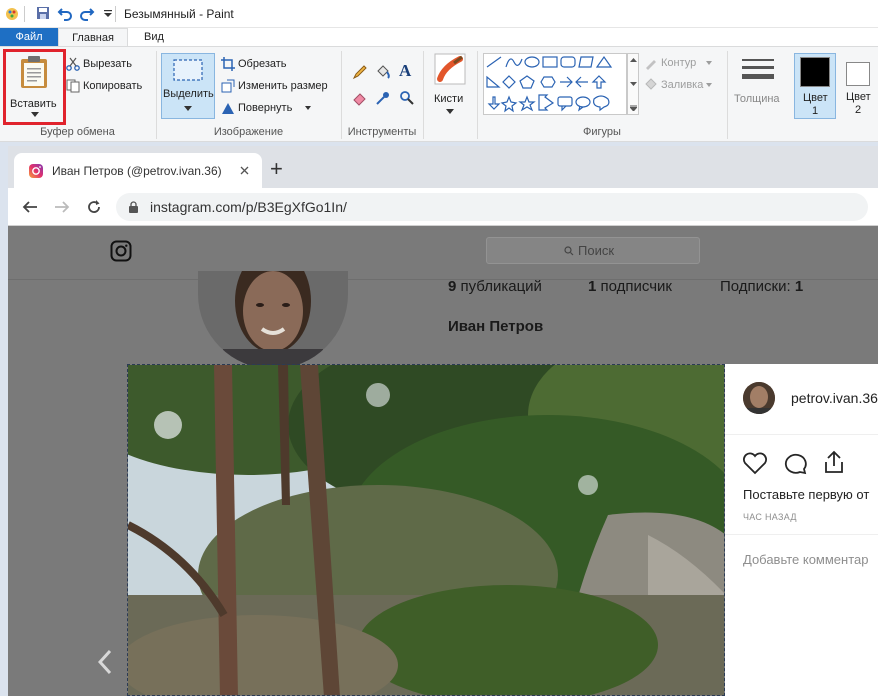  Describe the element at coordinates (283, 86) in the screenshot. I see `resize-label: Изменить размер` at that location.